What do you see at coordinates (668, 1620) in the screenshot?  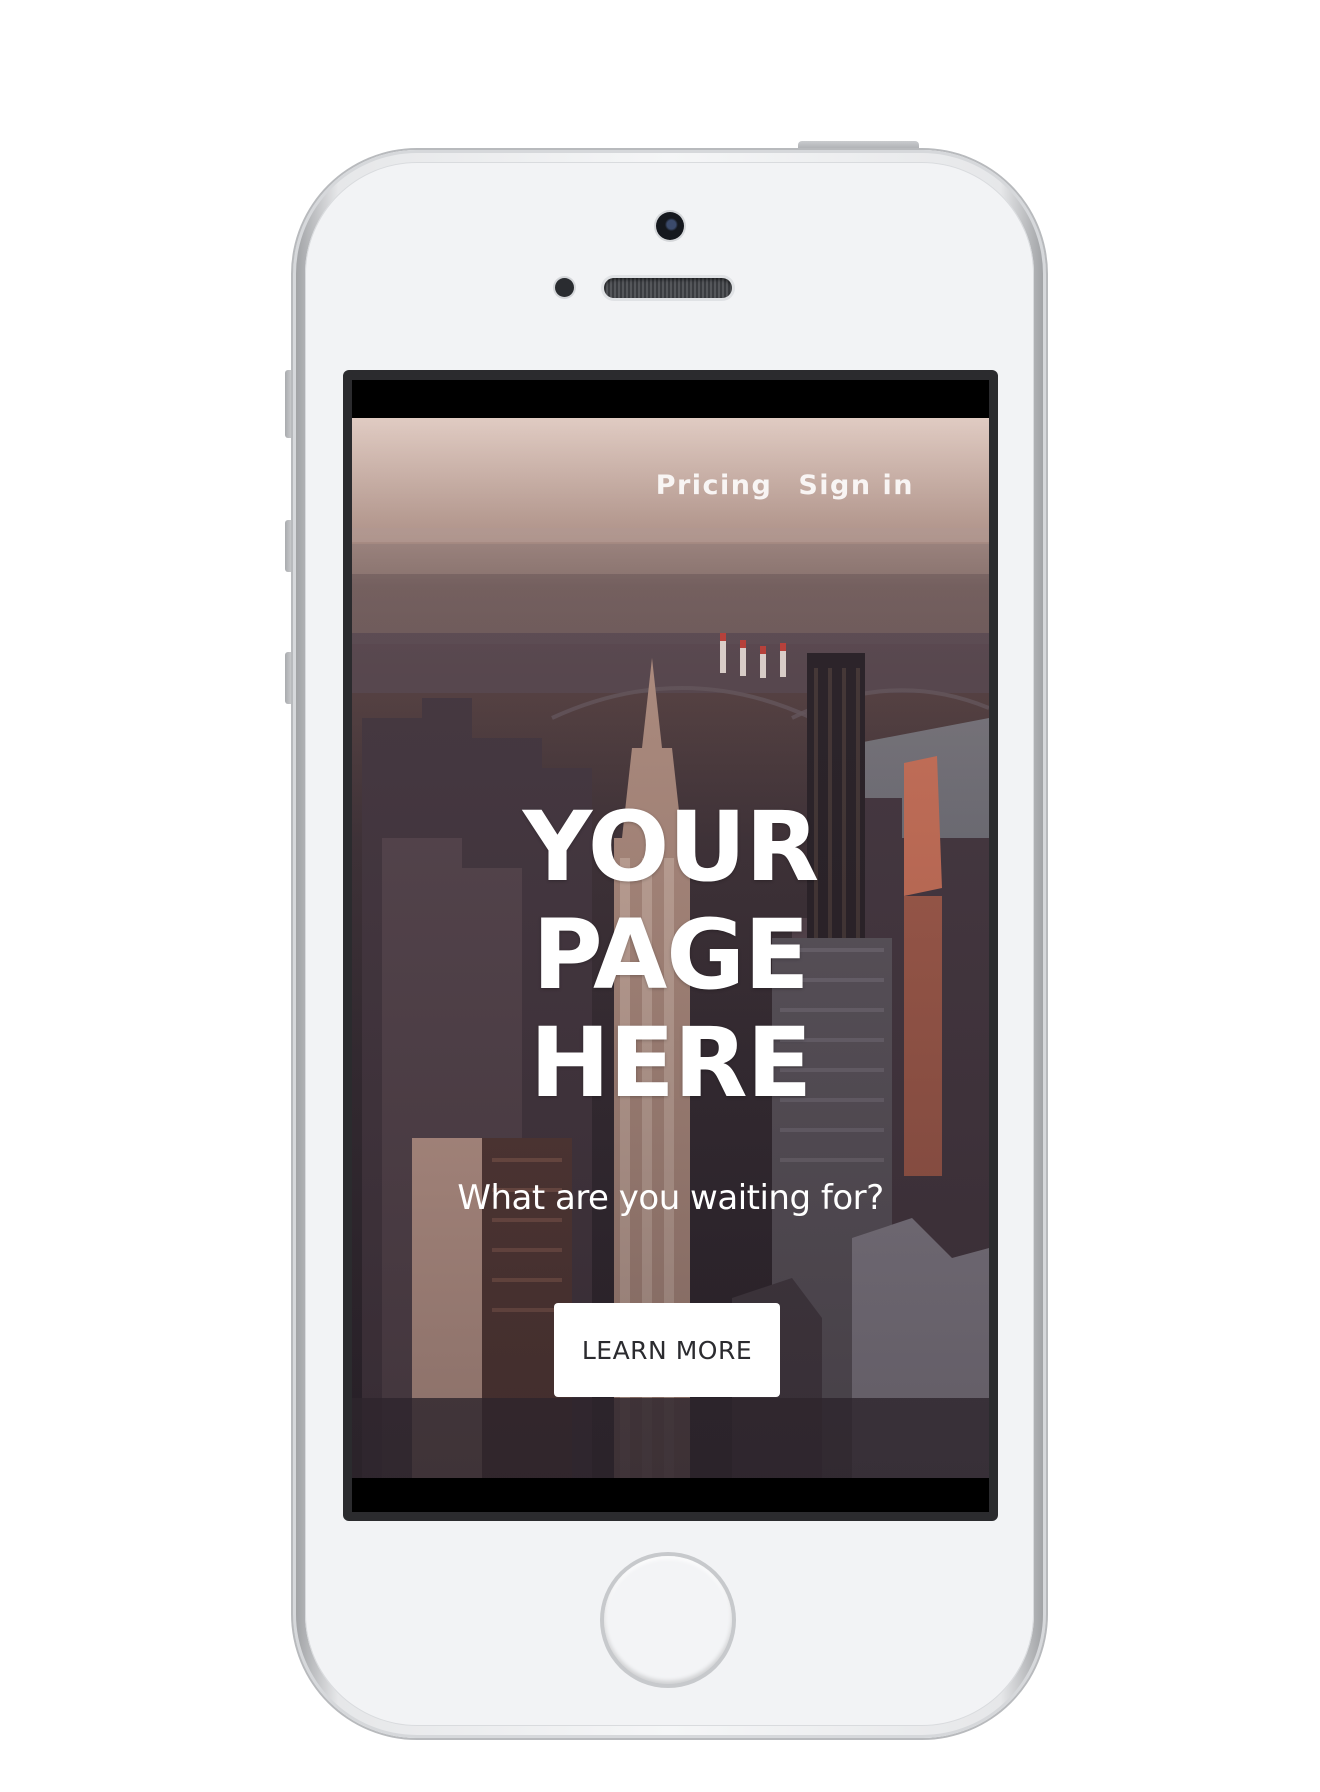 I see `home-button-icon` at bounding box center [668, 1620].